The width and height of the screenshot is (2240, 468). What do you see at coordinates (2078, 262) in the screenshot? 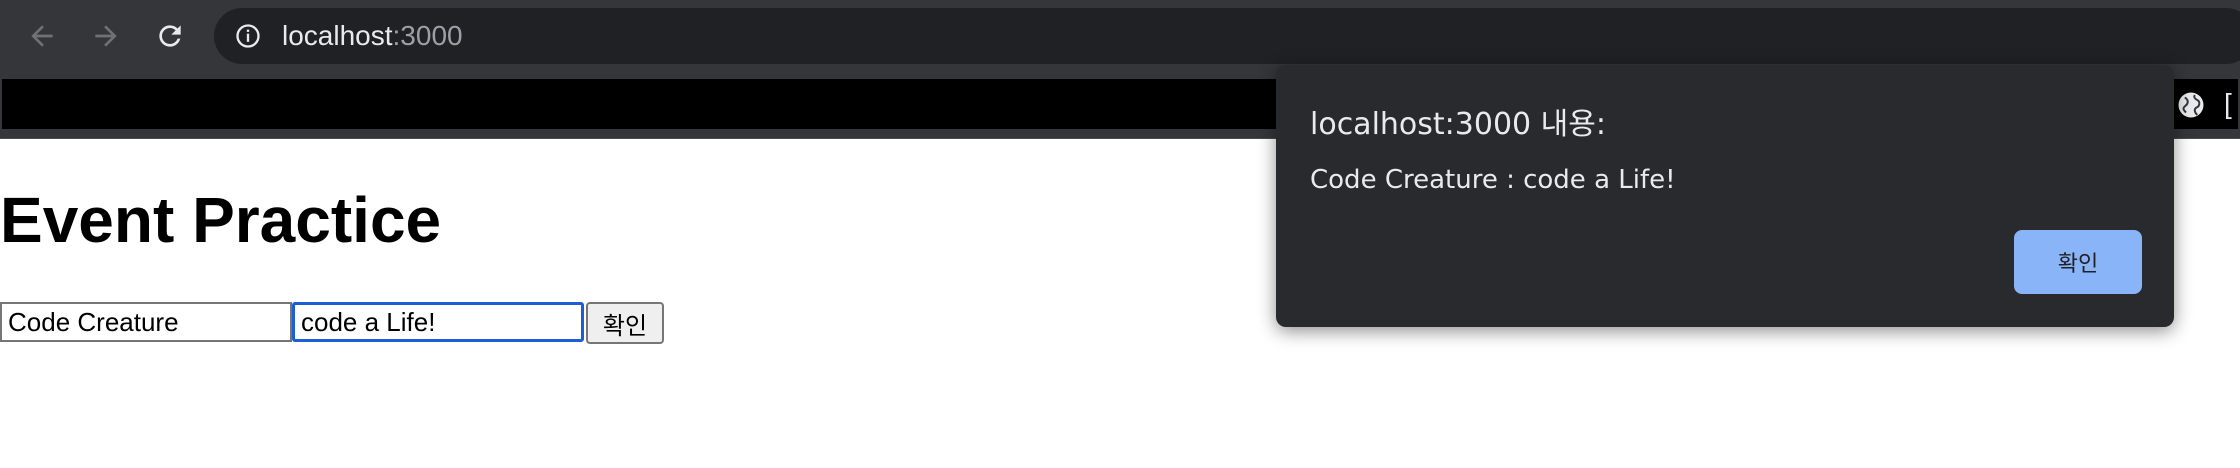
I see `dialog-ok-button: 확인` at bounding box center [2078, 262].